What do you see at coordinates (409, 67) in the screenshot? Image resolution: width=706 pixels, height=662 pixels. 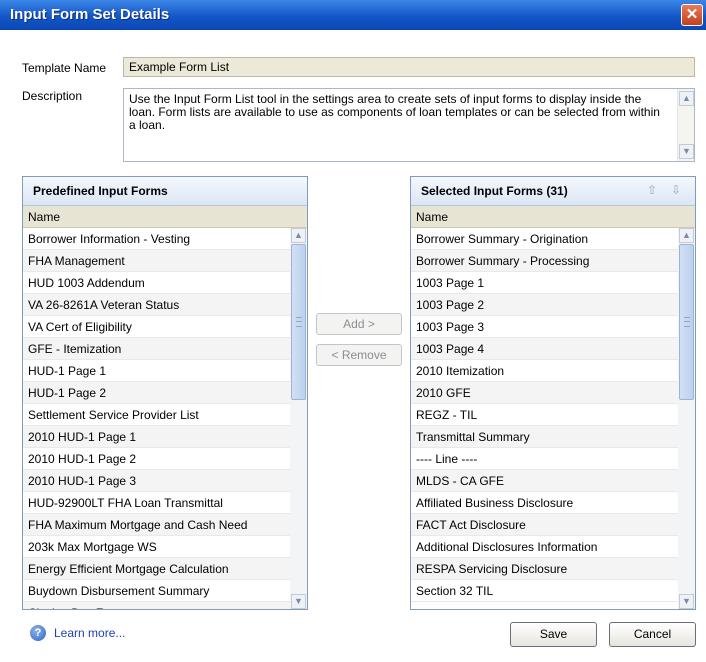 I see `template-name-field: Example Form List` at bounding box center [409, 67].